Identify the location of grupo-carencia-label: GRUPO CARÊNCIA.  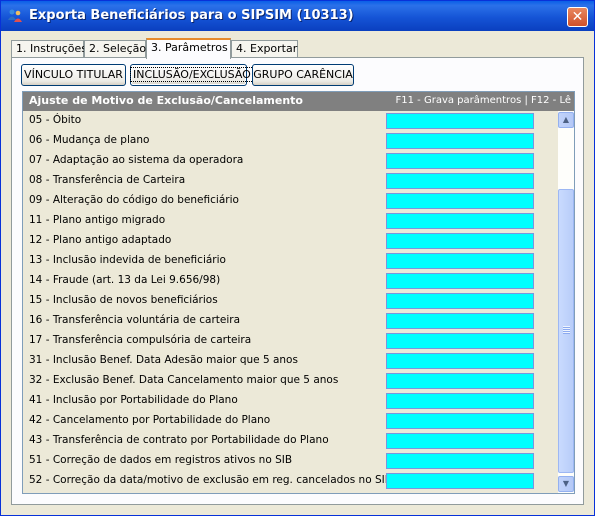
(303, 74).